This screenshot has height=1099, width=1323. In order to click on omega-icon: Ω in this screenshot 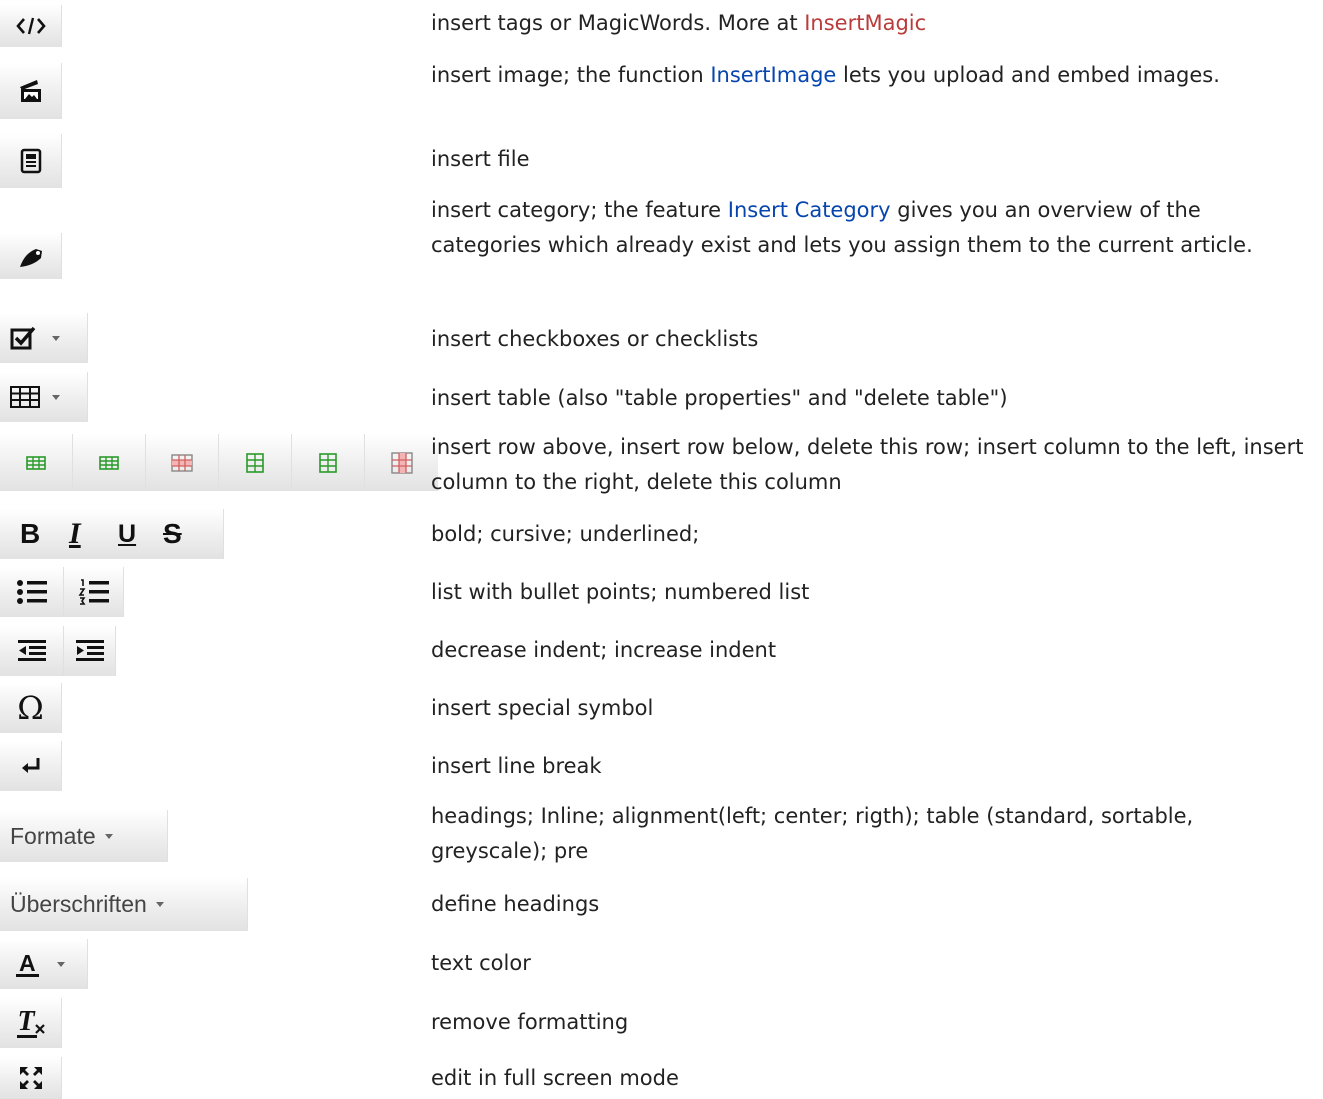, I will do `click(30, 708)`.